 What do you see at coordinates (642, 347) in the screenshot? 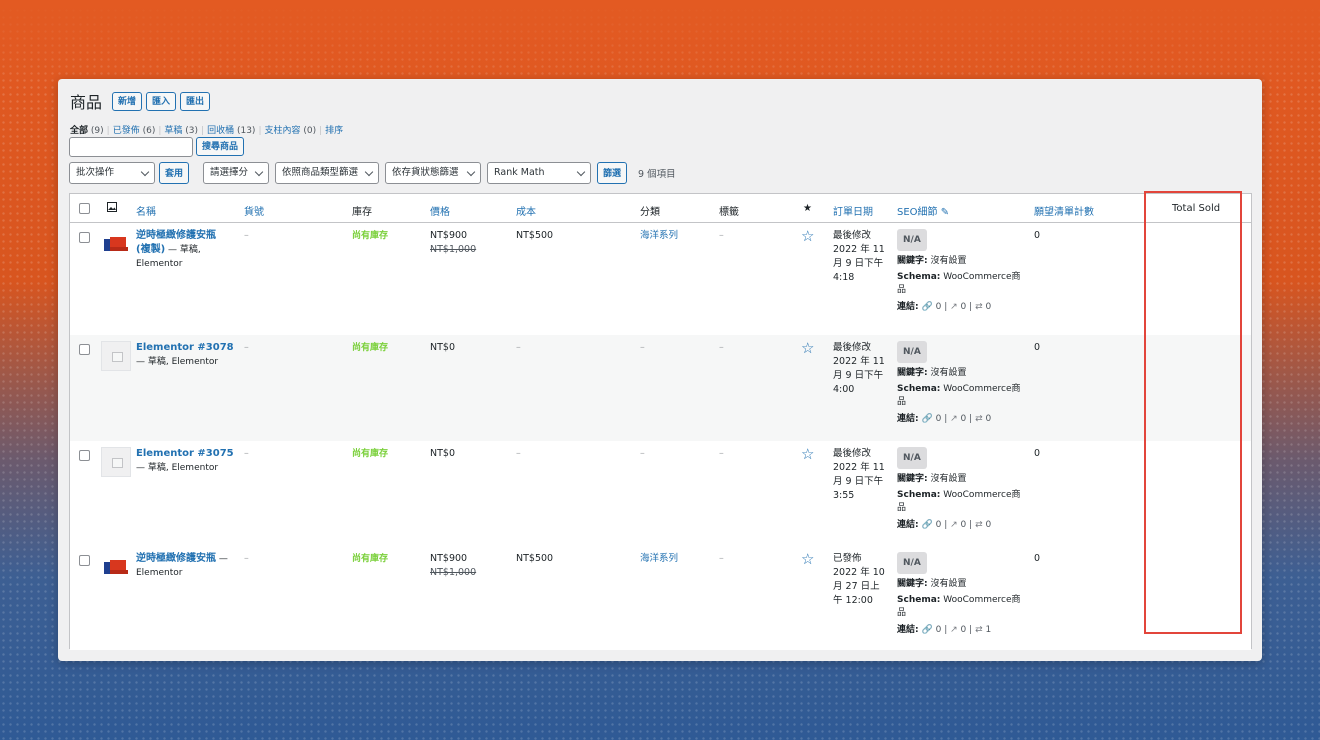
I see `category-cell: –` at bounding box center [642, 347].